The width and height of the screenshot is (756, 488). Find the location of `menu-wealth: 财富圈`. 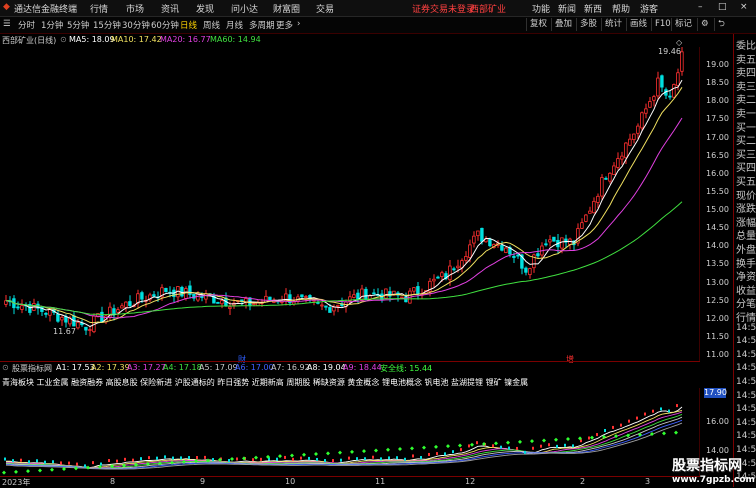

menu-wealth: 财富圈 is located at coordinates (286, 8).